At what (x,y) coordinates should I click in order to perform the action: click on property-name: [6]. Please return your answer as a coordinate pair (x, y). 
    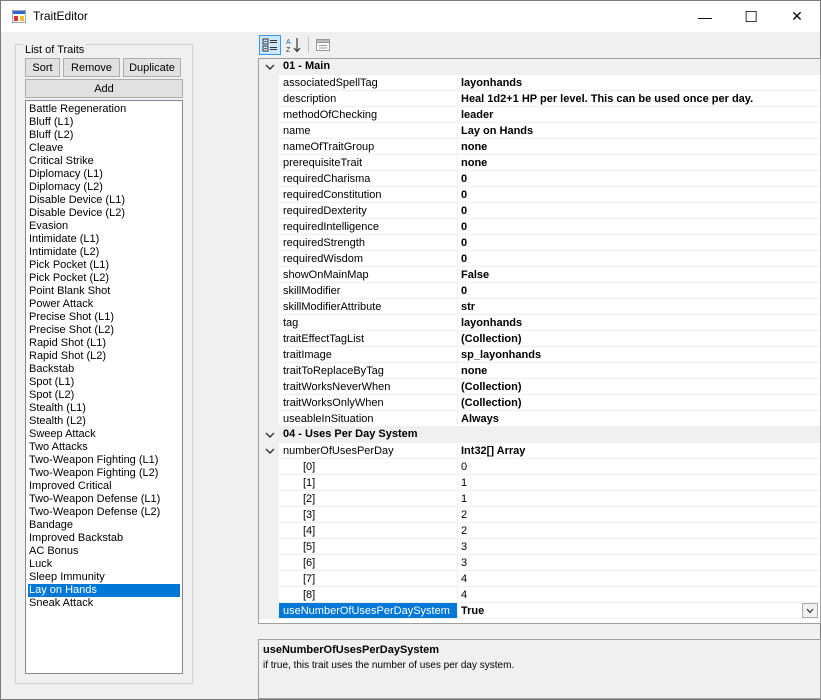
    Looking at the image, I should click on (368, 563).